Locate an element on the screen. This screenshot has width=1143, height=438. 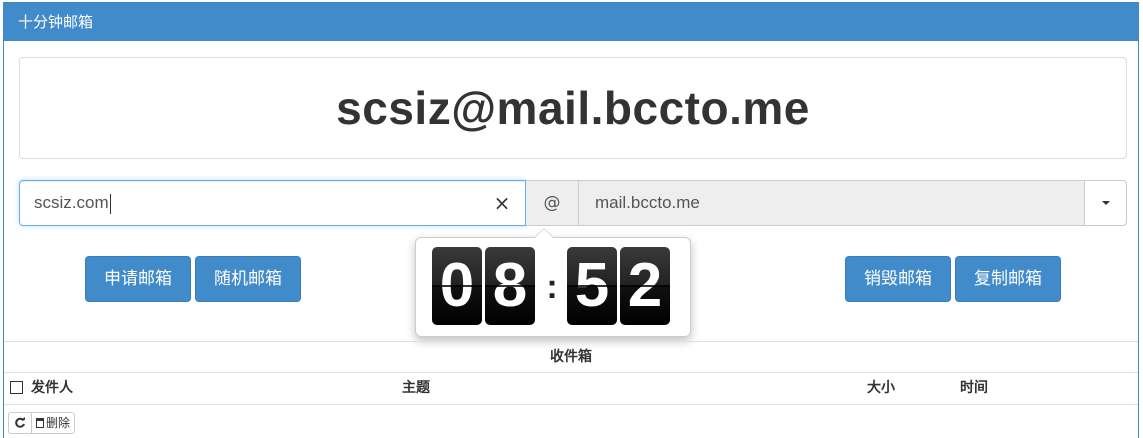
copy-mailbox-button: 复制邮箱 is located at coordinates (1008, 279).